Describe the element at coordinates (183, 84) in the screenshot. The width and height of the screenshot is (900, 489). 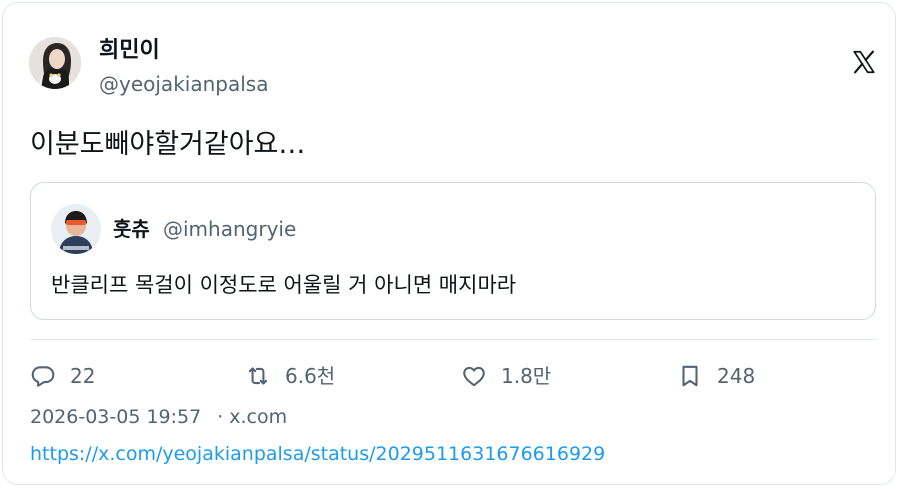
I see `author-handle: @yeojakianpalsa` at that location.